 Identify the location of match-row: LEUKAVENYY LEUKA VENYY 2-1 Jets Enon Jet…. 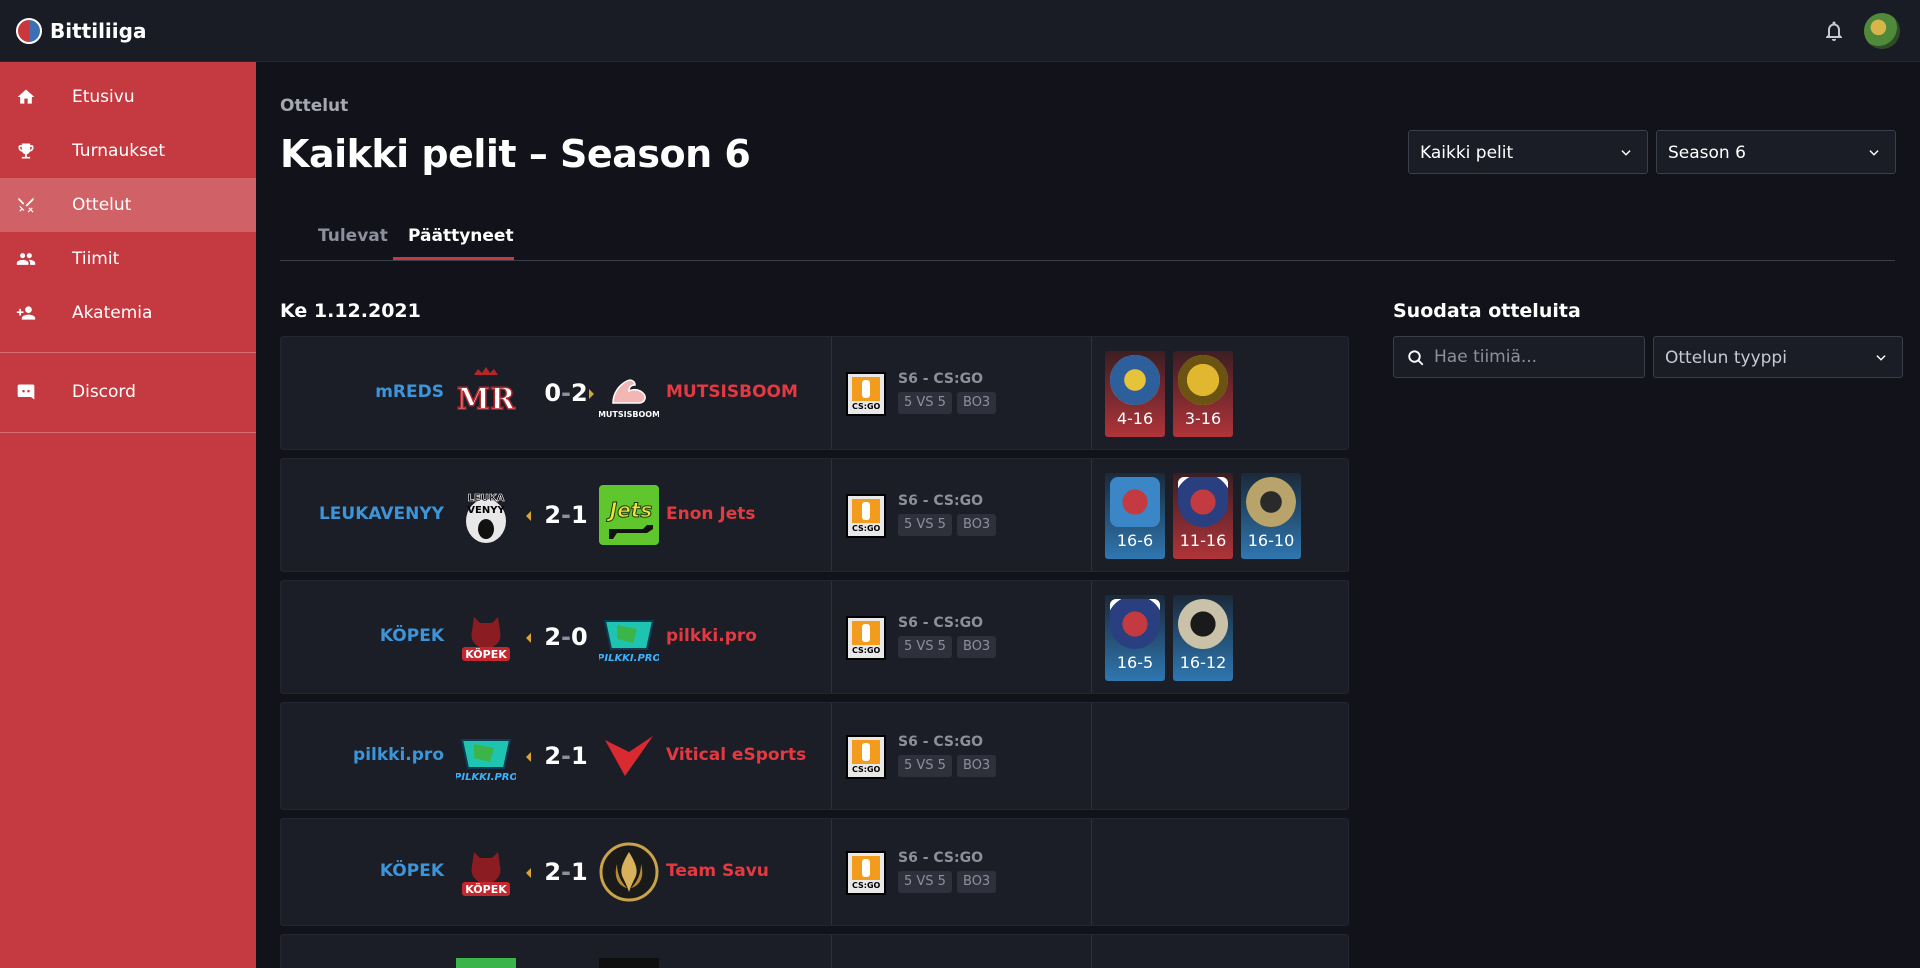
(814, 515).